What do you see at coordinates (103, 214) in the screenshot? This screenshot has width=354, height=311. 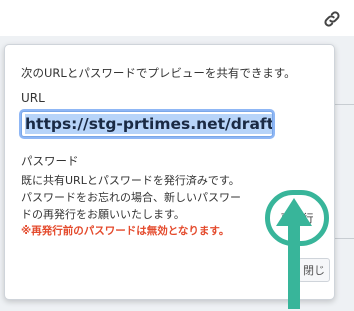 I see `password-line: ドの再発行をお願いいたします。` at bounding box center [103, 214].